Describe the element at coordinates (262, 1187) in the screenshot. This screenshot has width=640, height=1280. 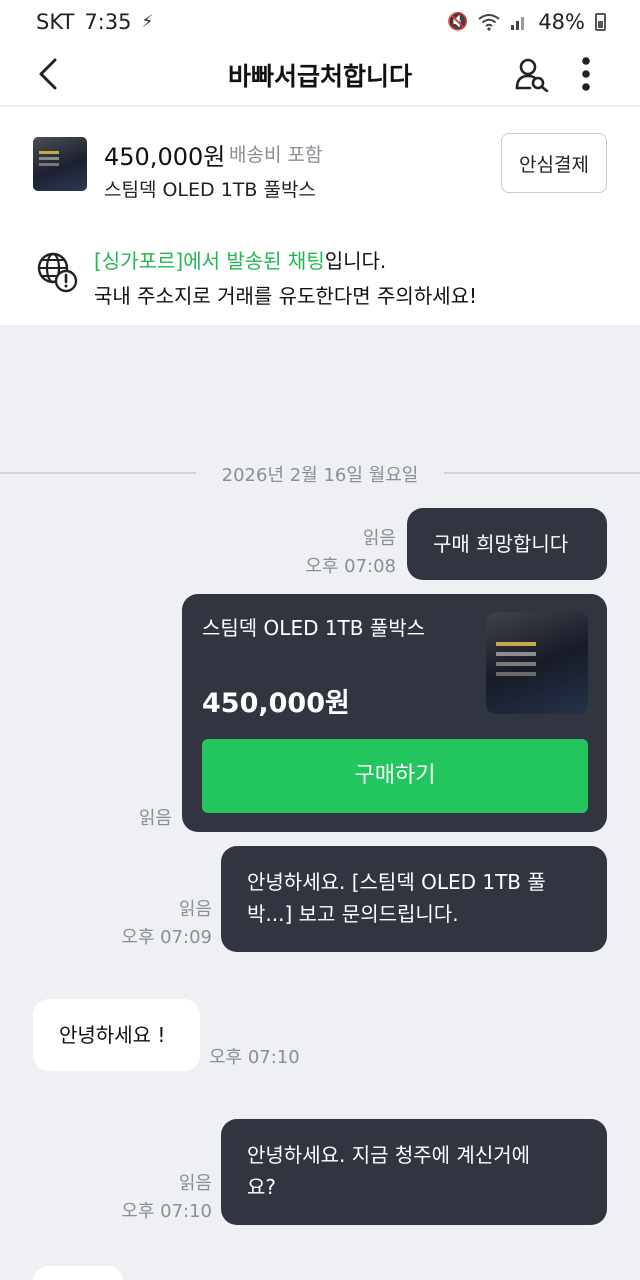
I see `message-text-line-2: 요?` at that location.